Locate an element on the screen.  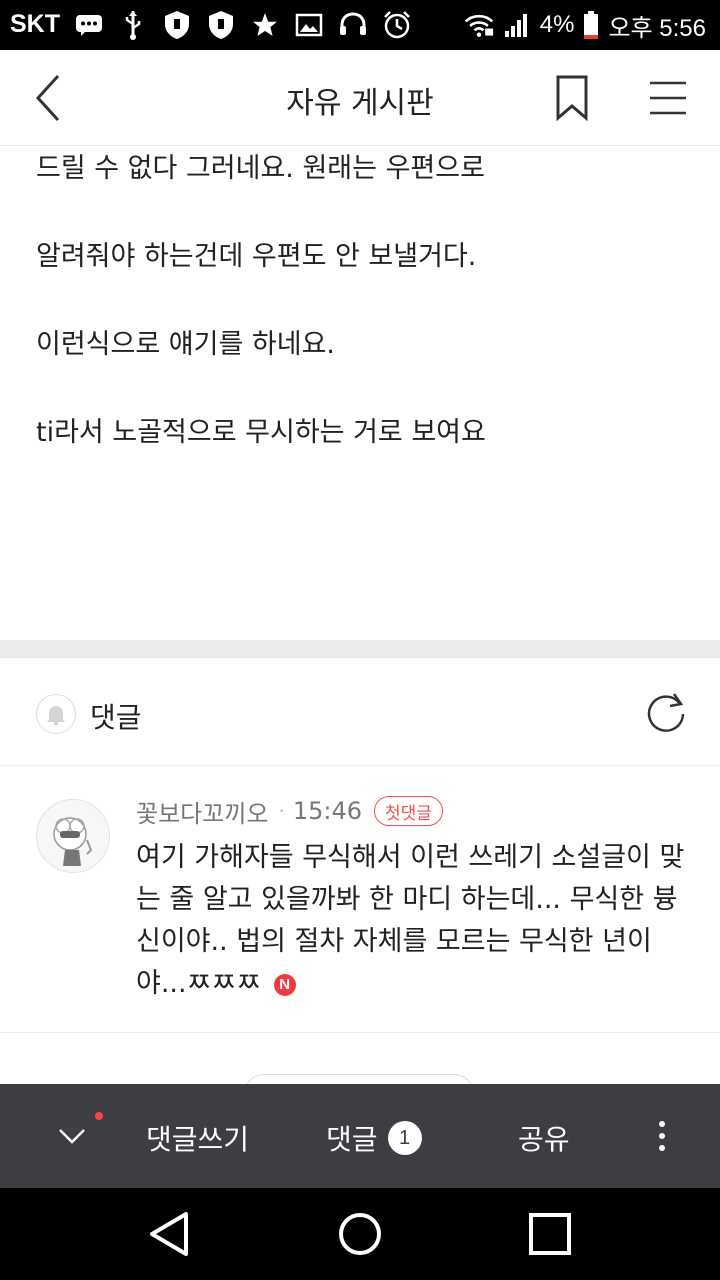
square-recents-icon is located at coordinates (550, 1234).